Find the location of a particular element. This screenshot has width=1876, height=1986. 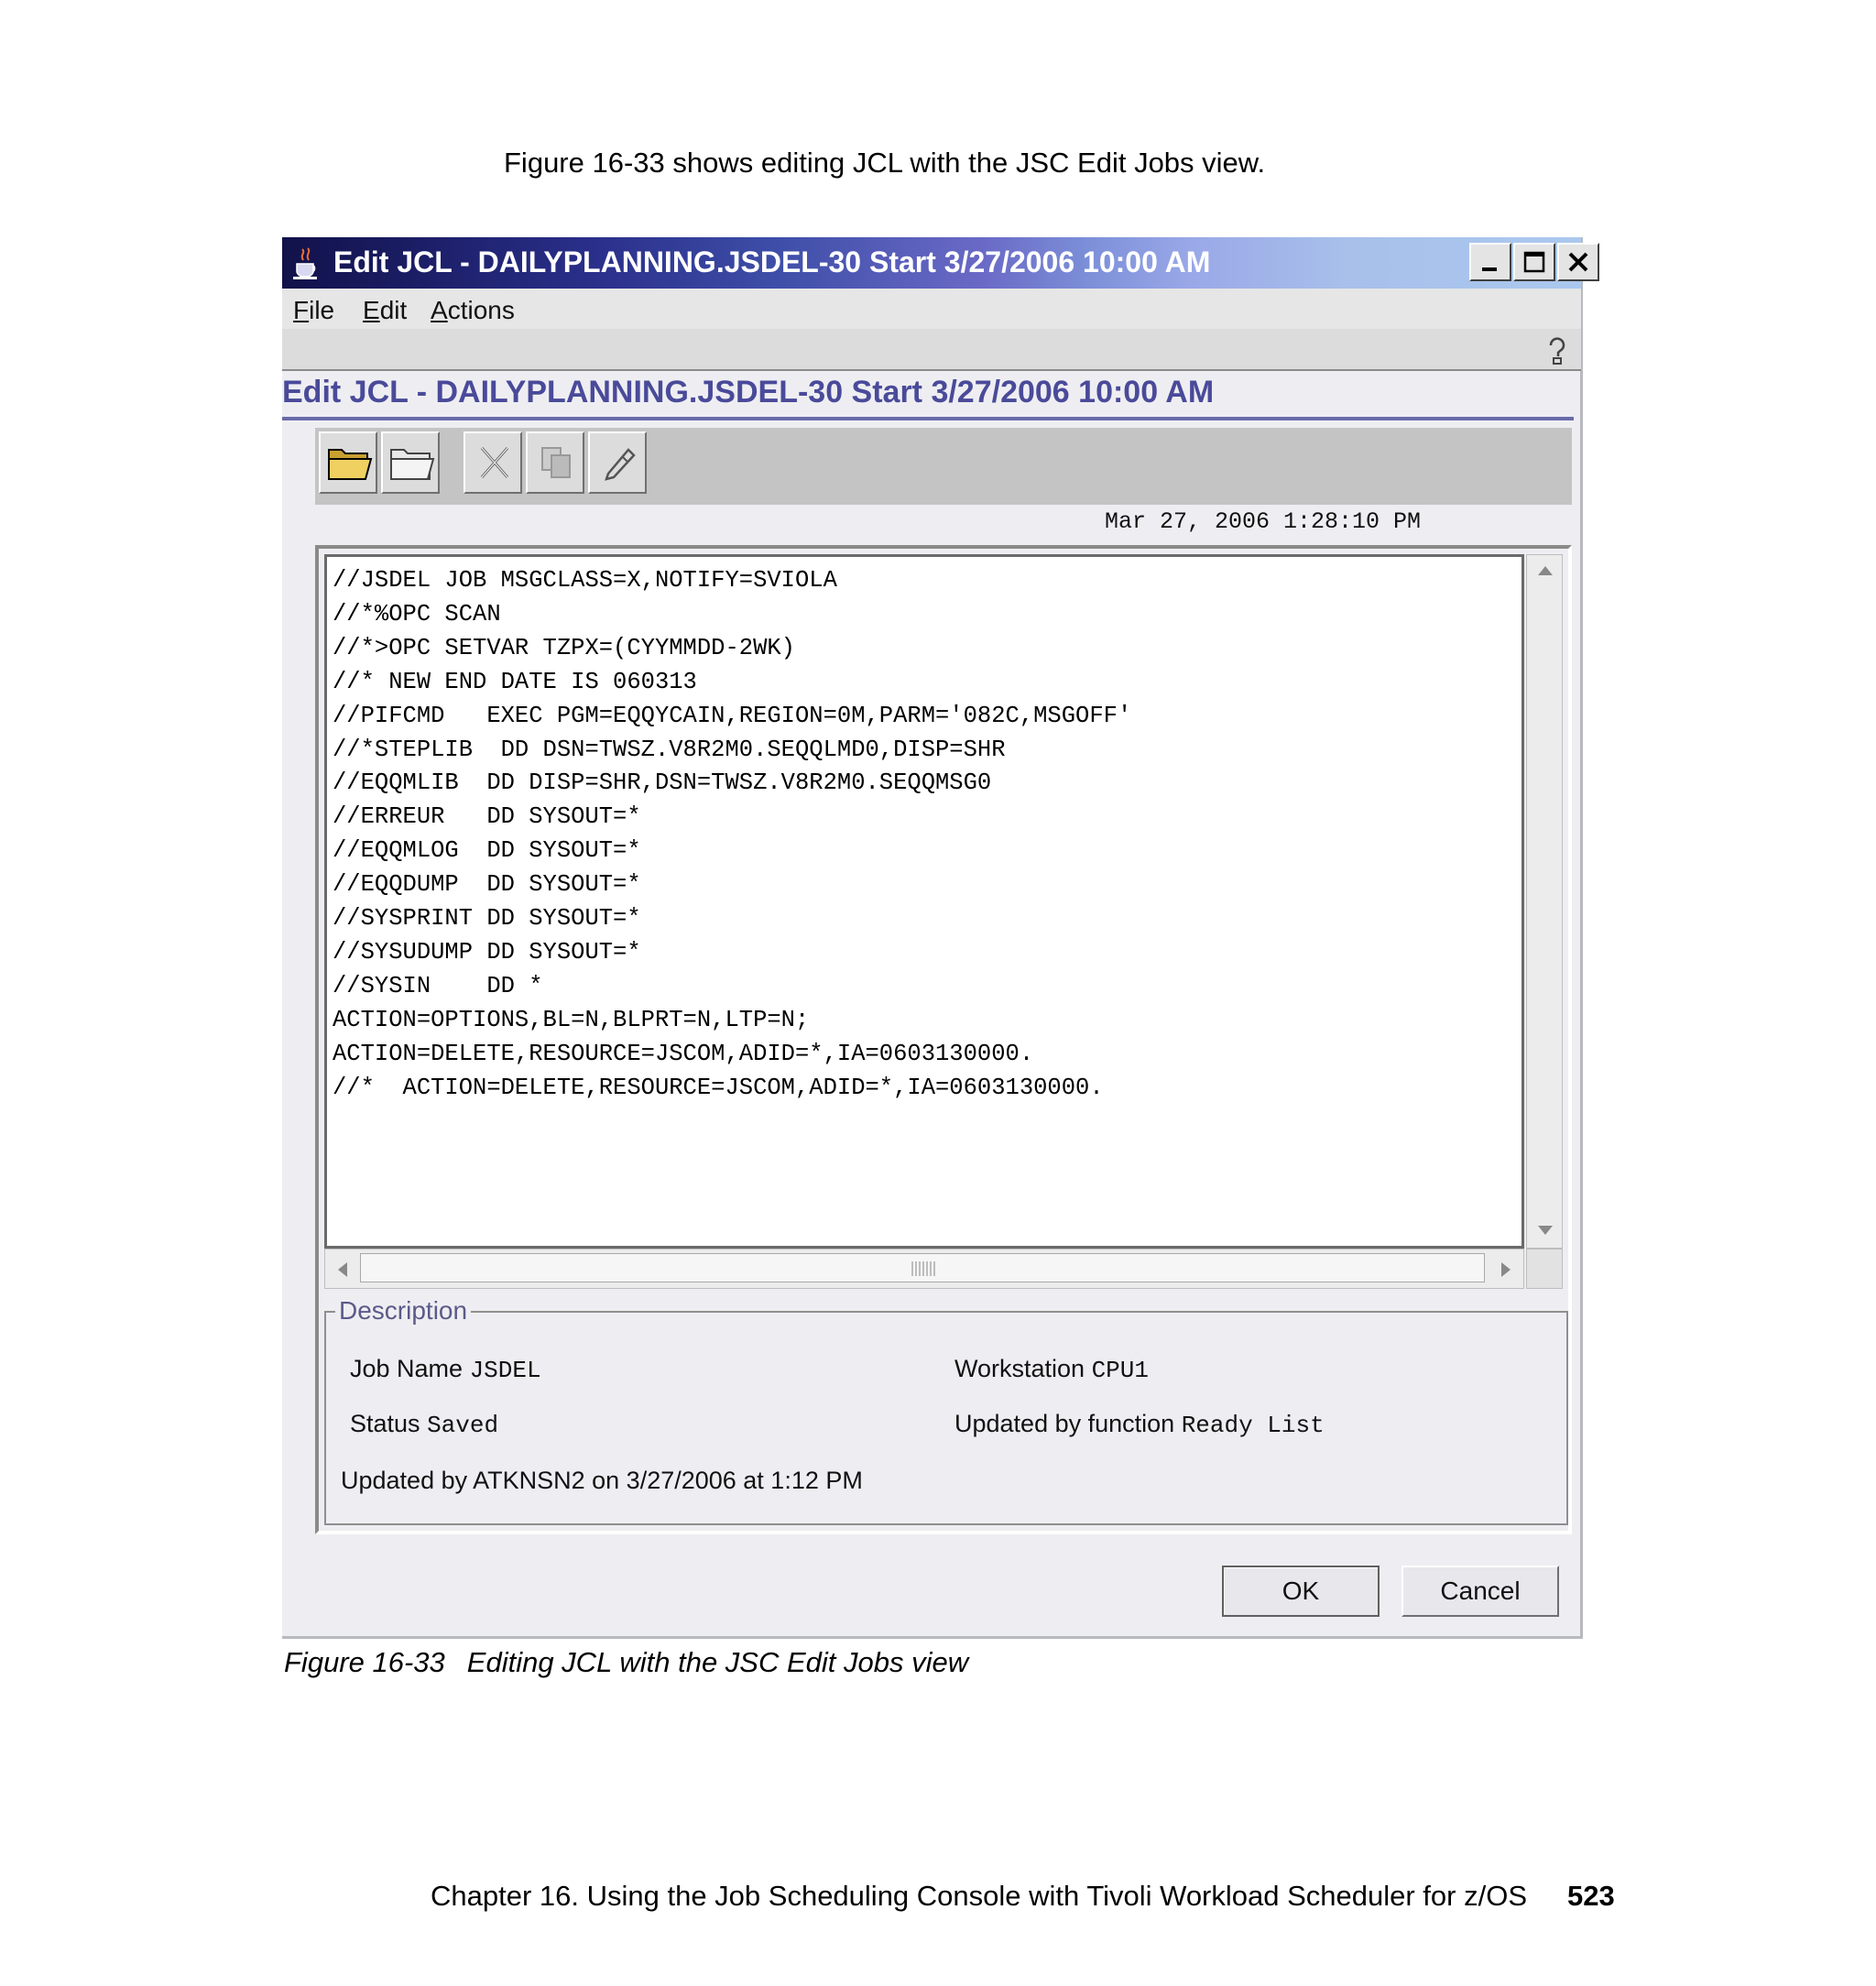

timestamp: Mar 27, 2006 1:28:10 PM is located at coordinates (1263, 521).